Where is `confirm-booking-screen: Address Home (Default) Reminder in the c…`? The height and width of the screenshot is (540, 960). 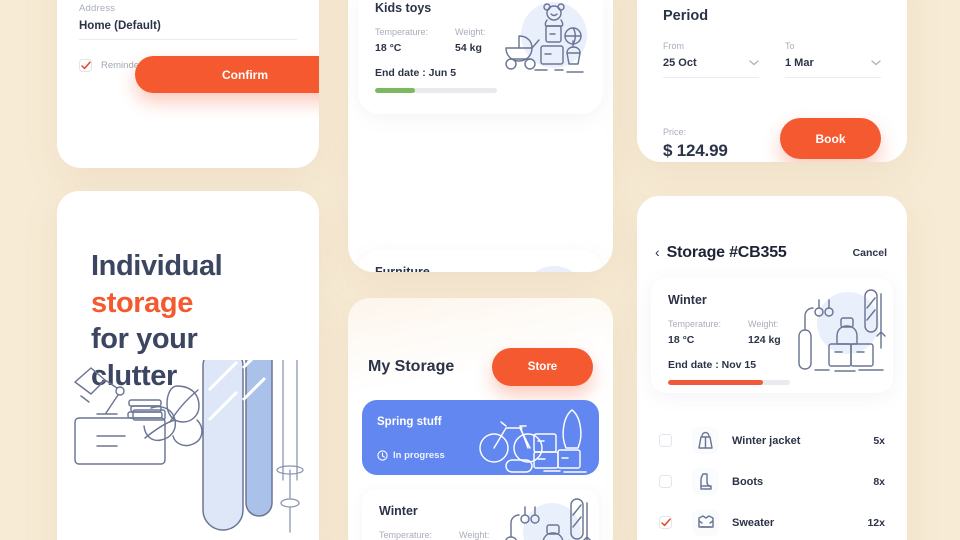 confirm-booking-screen: Address Home (Default) Reminder in the c… is located at coordinates (188, 84).